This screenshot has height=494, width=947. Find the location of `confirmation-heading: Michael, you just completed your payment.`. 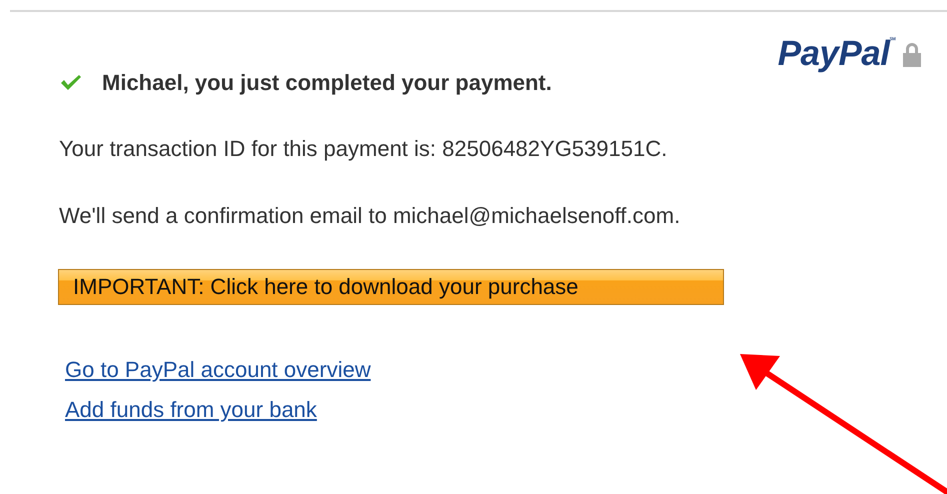

confirmation-heading: Michael, you just completed your payment. is located at coordinates (327, 83).